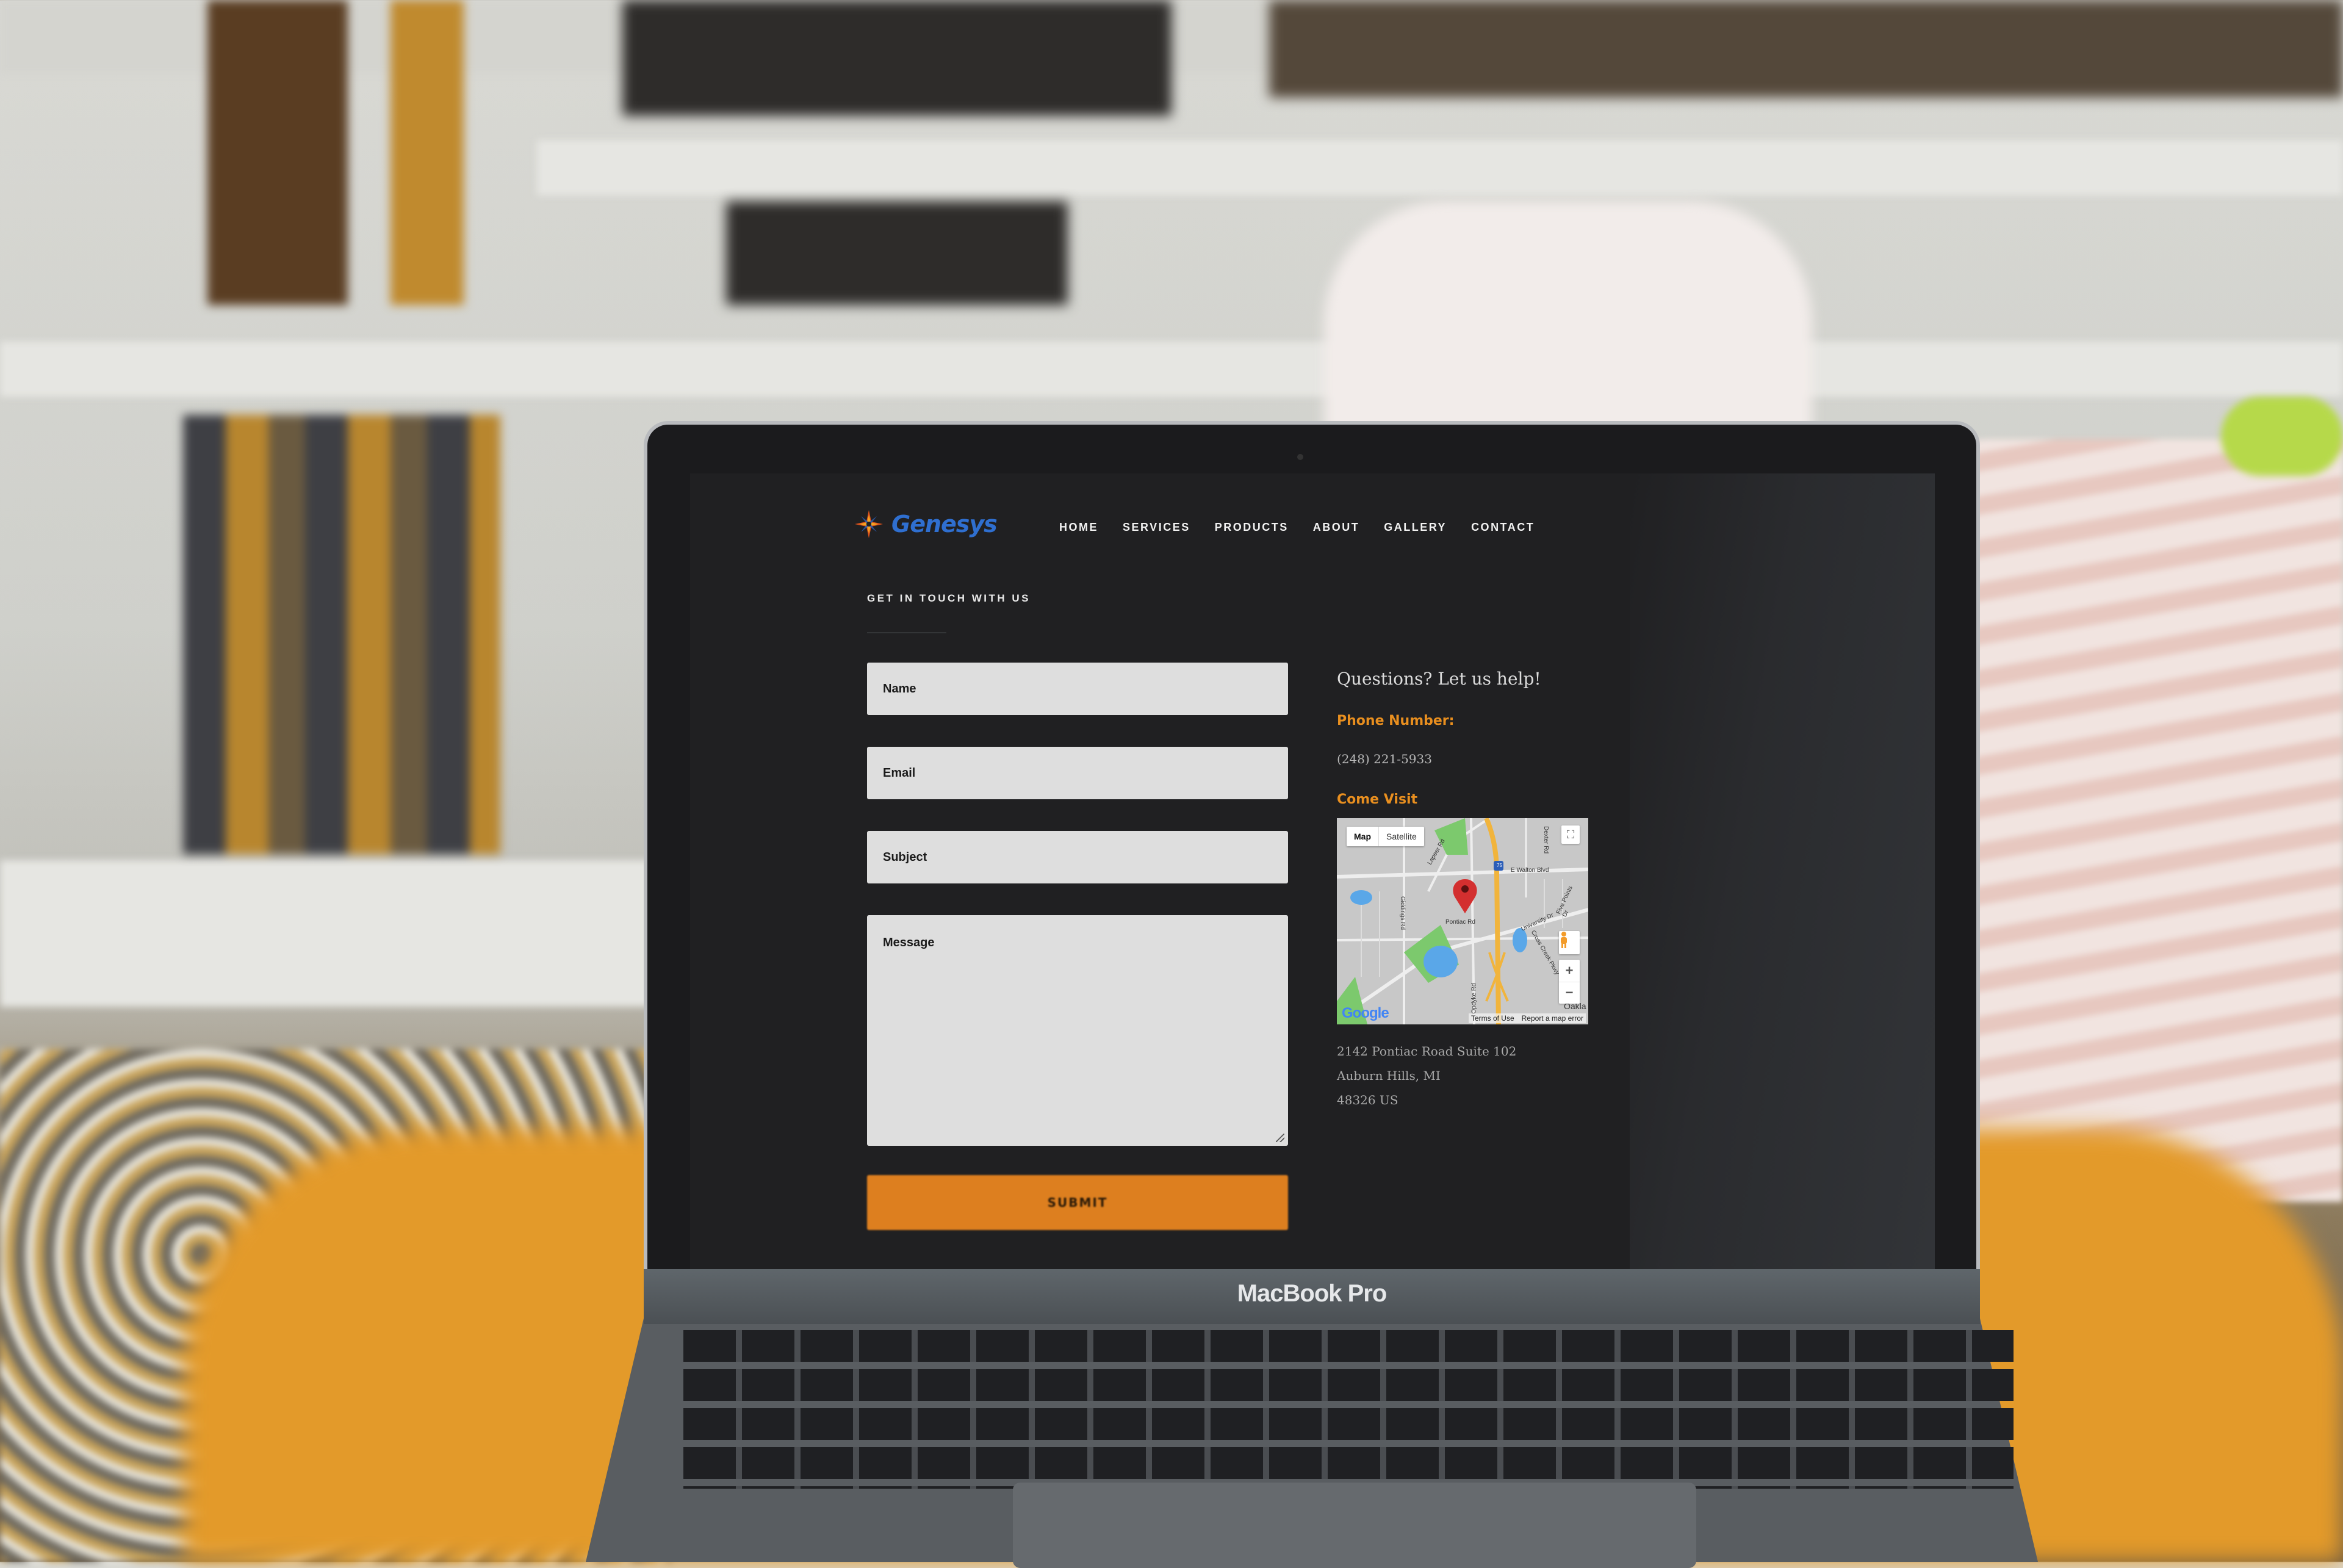 The width and height of the screenshot is (2343, 1568). What do you see at coordinates (1300, 457) in the screenshot?
I see `camera-icon` at bounding box center [1300, 457].